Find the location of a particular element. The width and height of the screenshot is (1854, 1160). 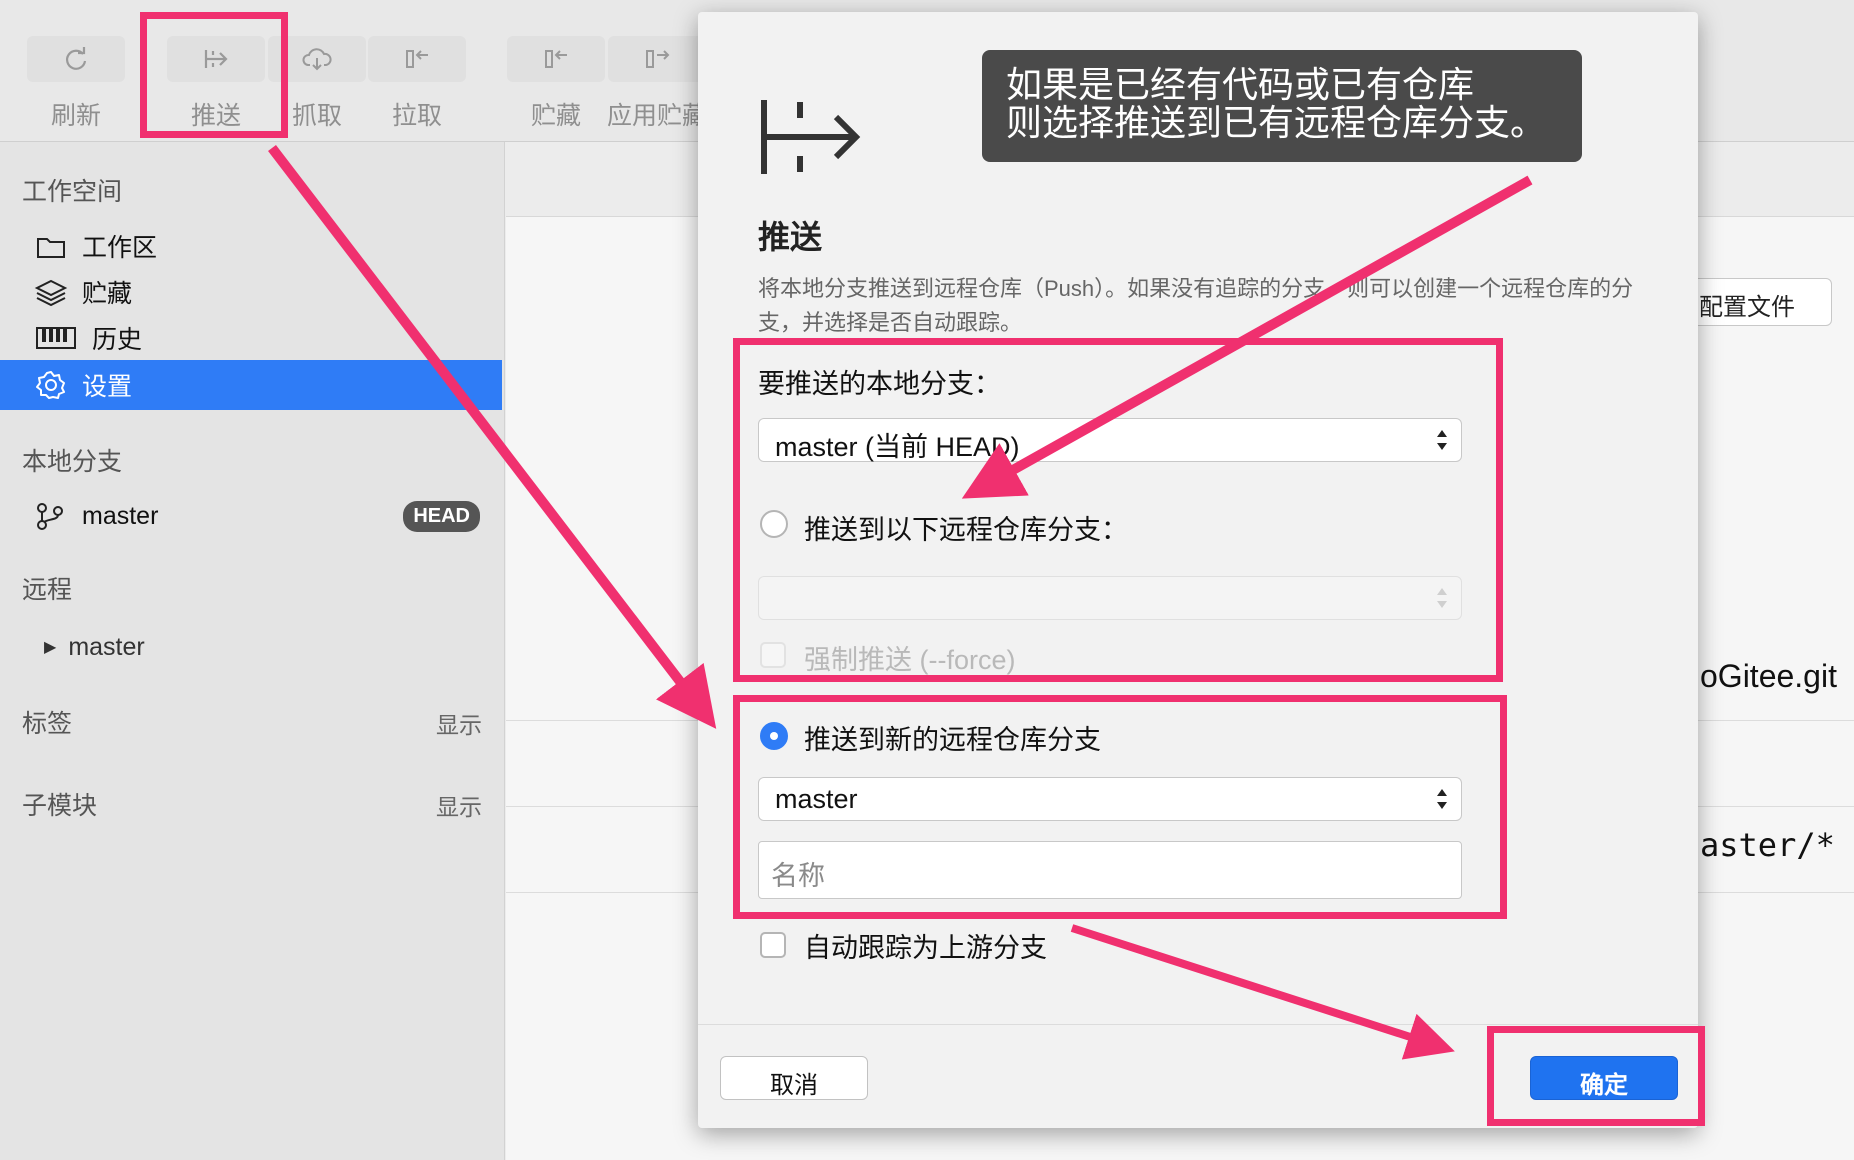

arrow-callout-to-local-branch is located at coordinates (1247, 337).